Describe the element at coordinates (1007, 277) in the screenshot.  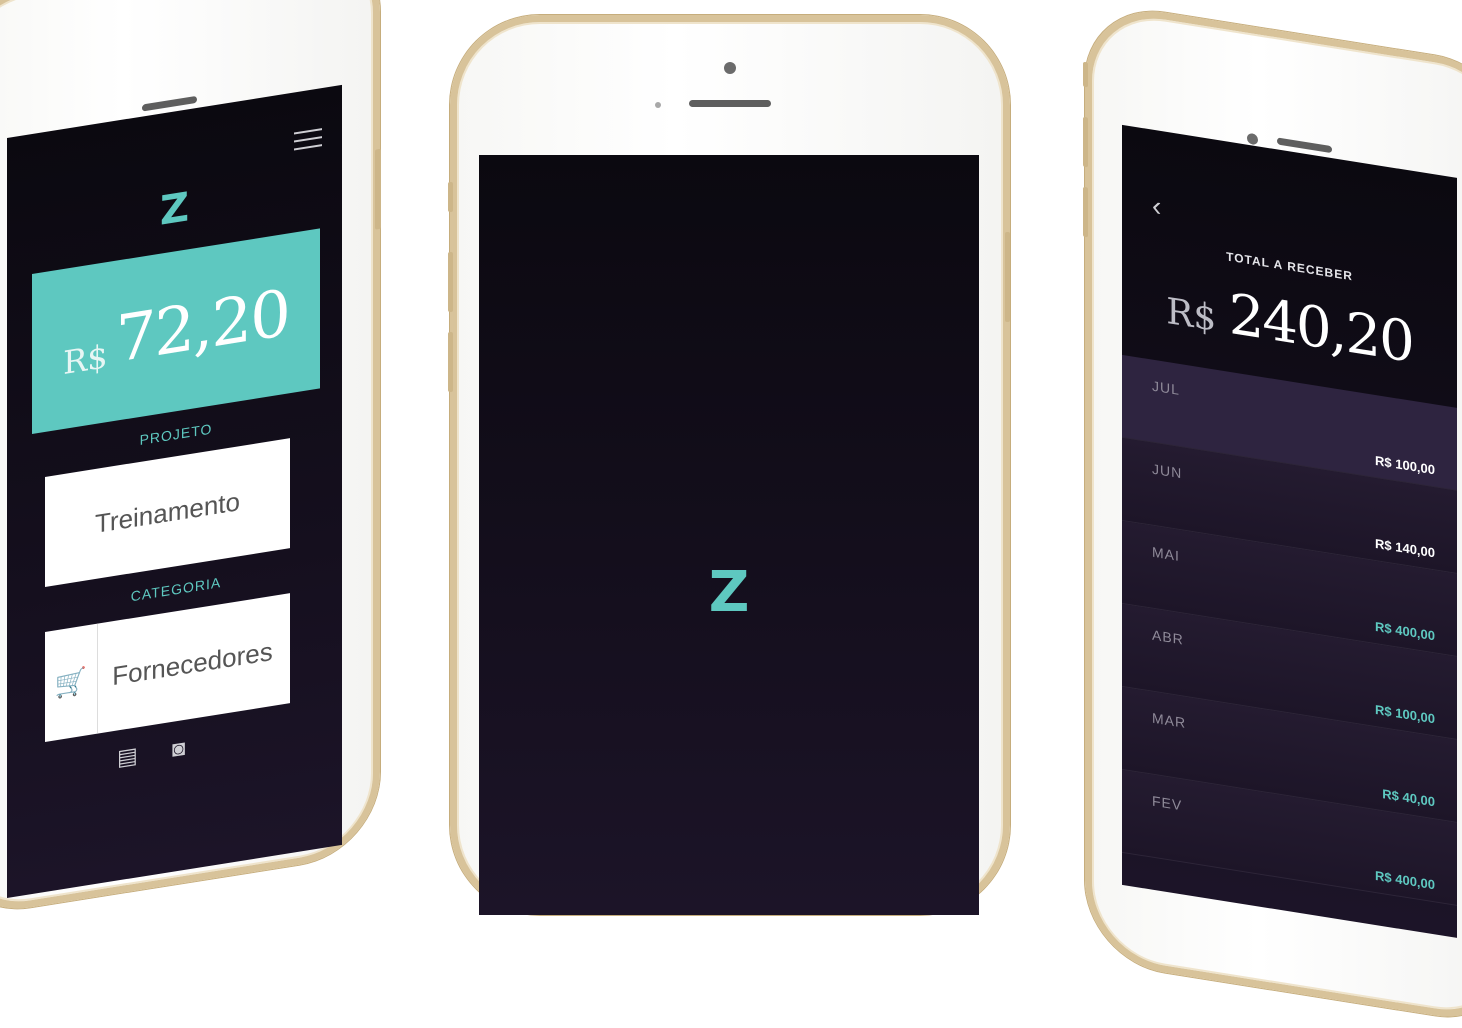
I see `power-button` at that location.